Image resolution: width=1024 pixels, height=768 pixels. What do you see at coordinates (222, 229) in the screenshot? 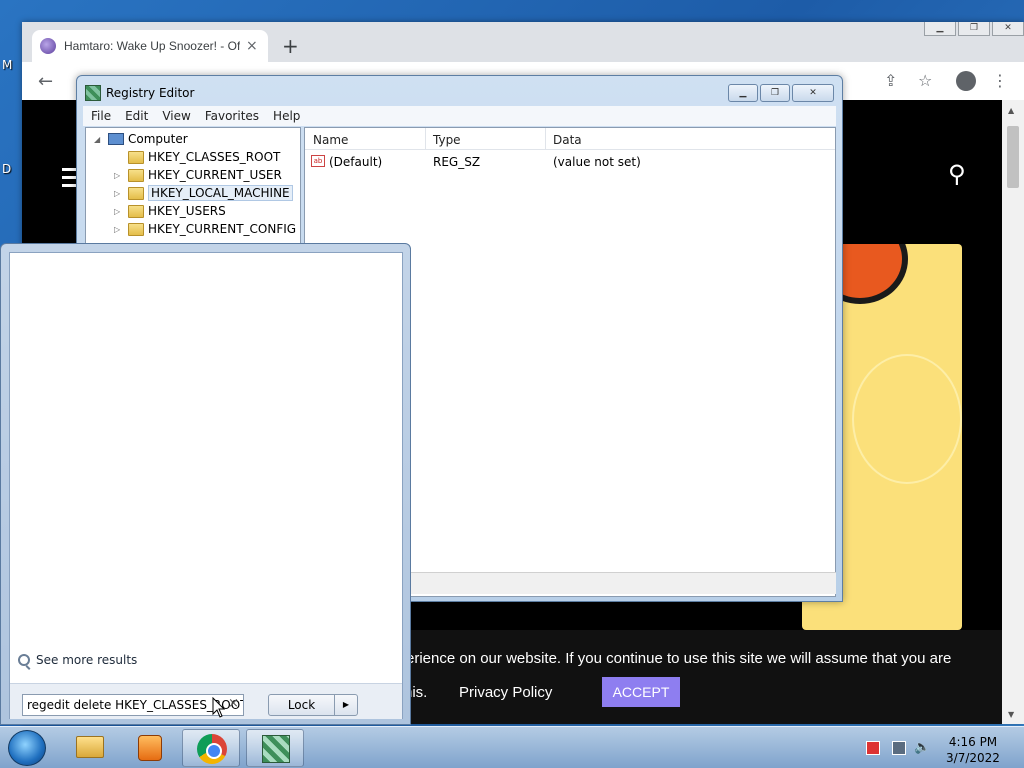
I see `tree-node-label: HKEY_CURRENT_CONFIG` at bounding box center [222, 229].